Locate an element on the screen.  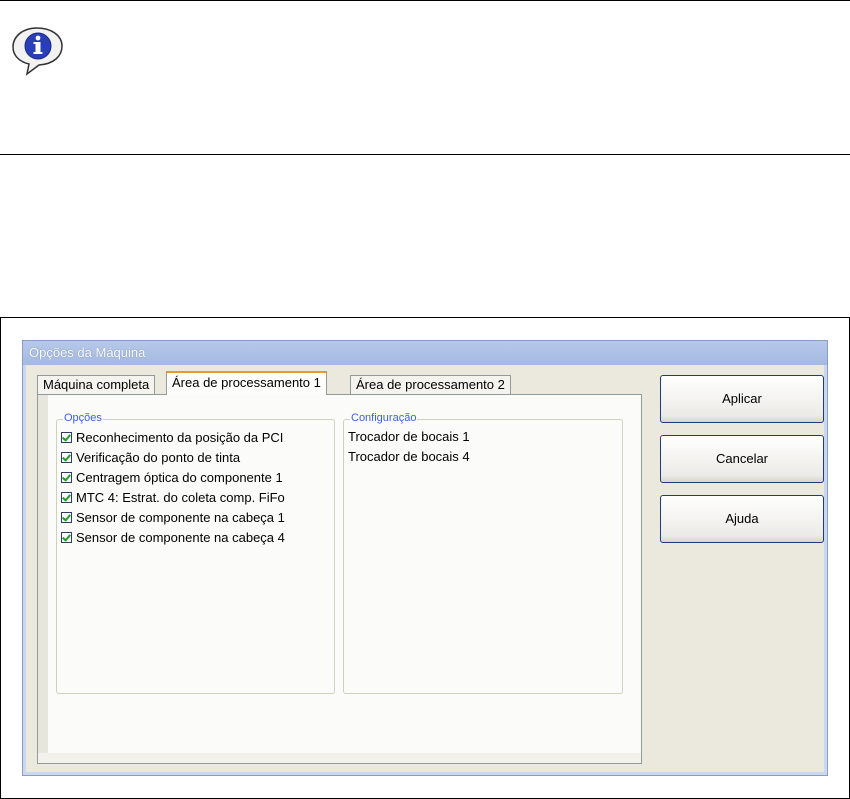
option-pcb-position-recognition: Reconhecimento da posição da PCI is located at coordinates (172, 437).